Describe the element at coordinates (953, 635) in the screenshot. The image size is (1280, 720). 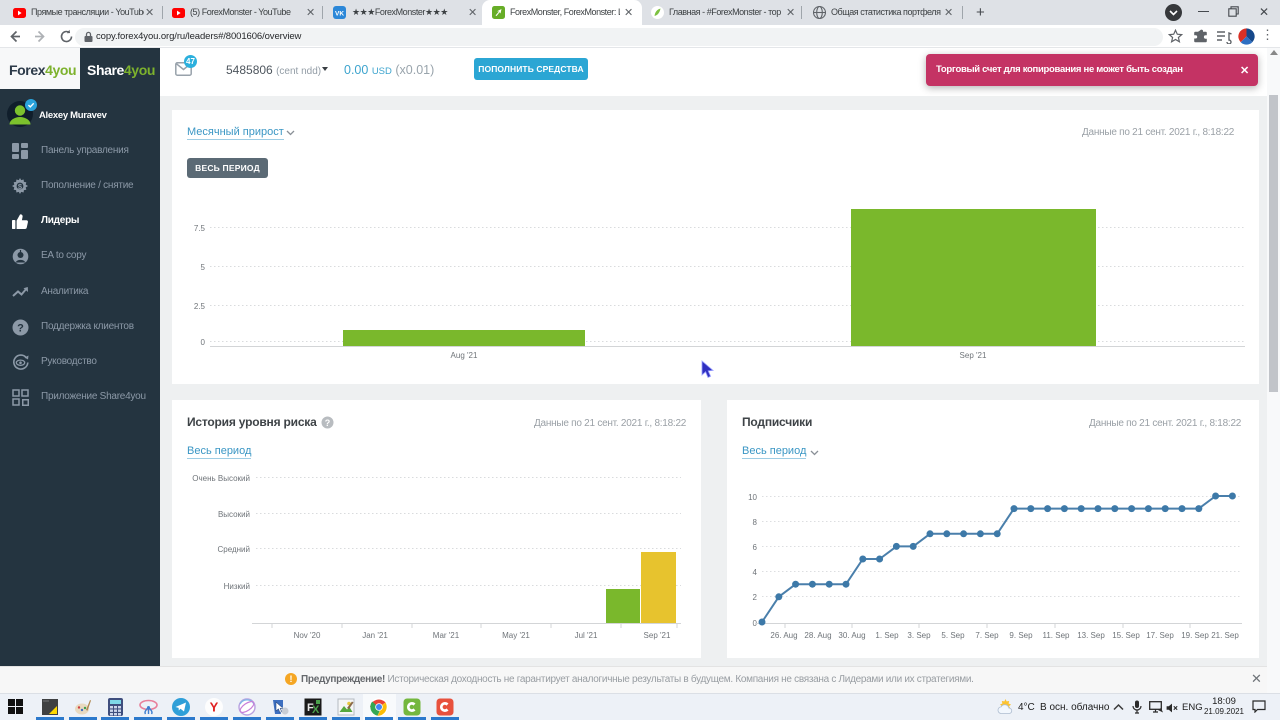
I see `svg-text: 5. Sep` at that location.